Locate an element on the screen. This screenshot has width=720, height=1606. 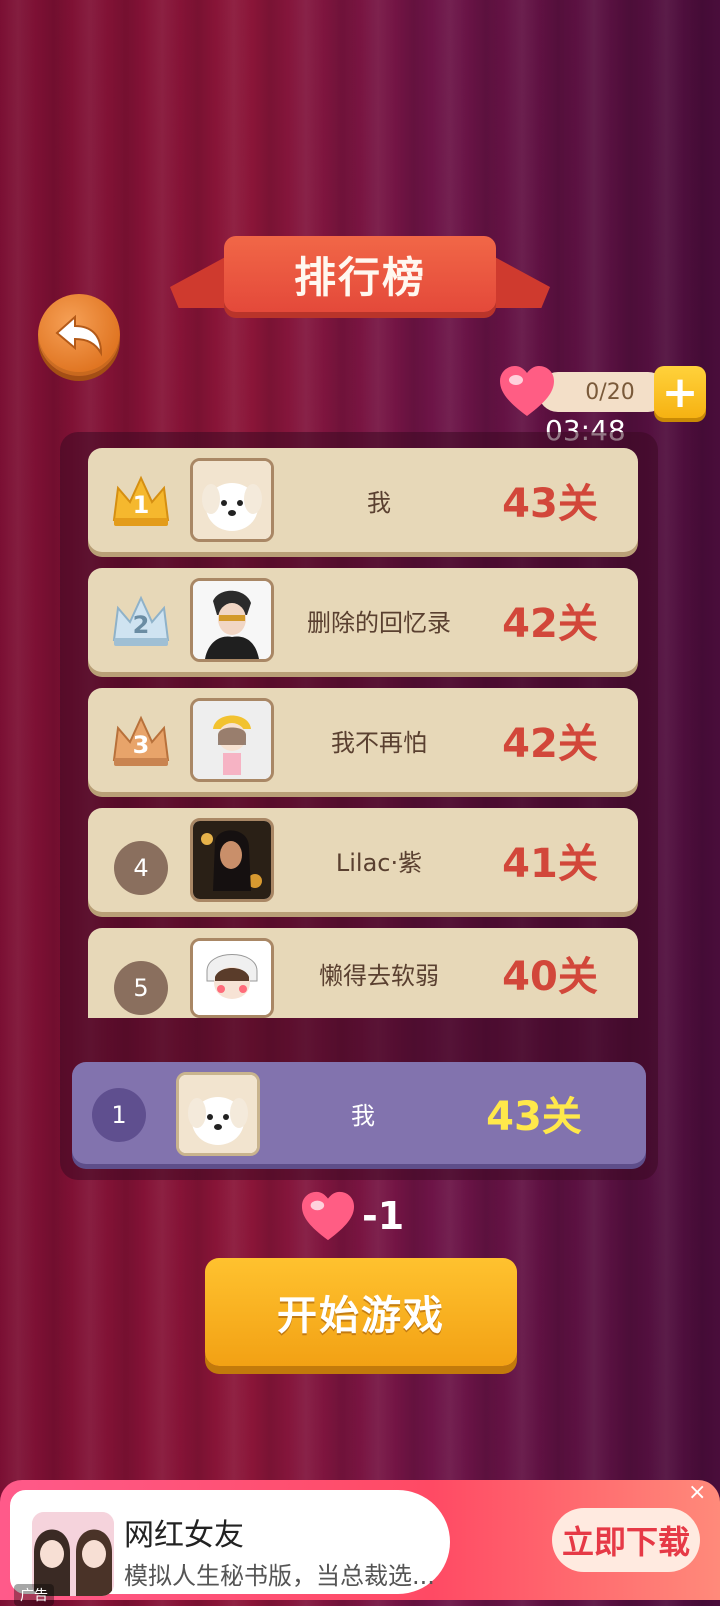
my-rank-number: 1 is located at coordinates (119, 1115).